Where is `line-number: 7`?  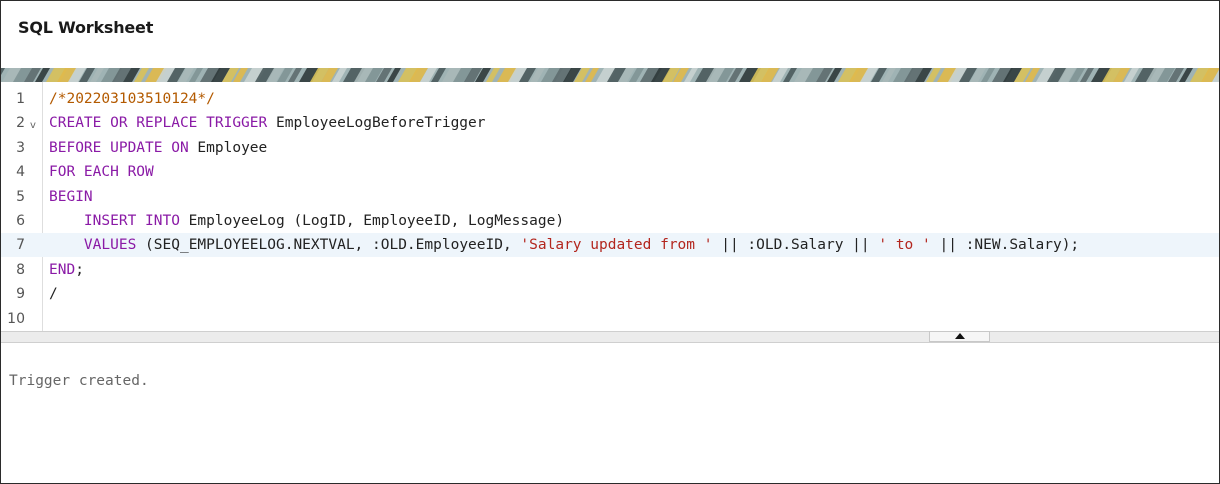 line-number: 7 is located at coordinates (20, 245).